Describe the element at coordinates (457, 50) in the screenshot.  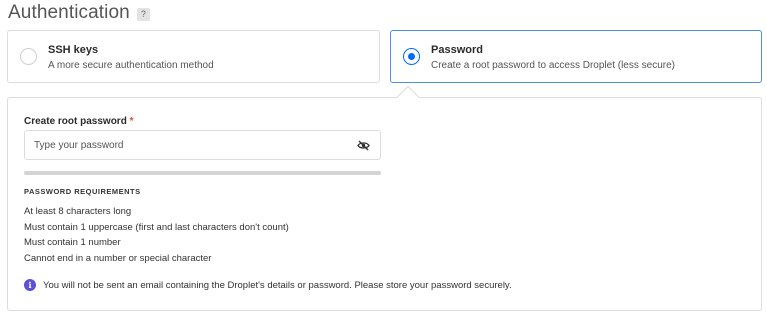
I see `password-option-title: Password` at that location.